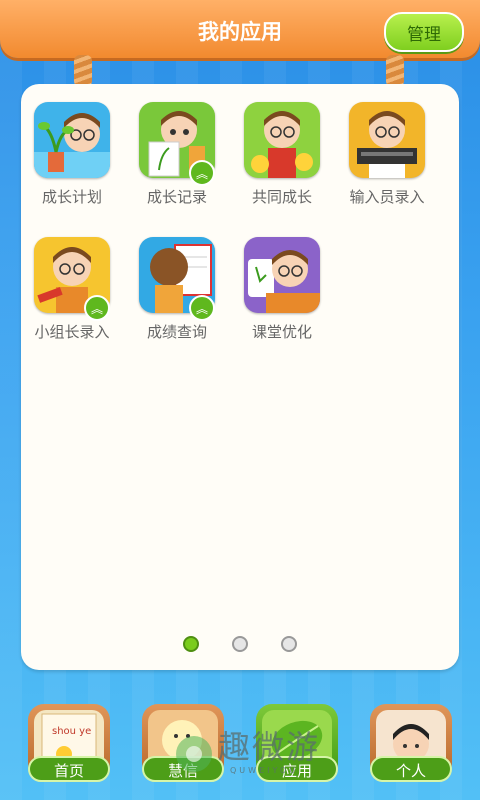 This screenshot has height=800, width=480. Describe the element at coordinates (69, 745) in the screenshot. I see `nav-home: shou ye 首页` at that location.